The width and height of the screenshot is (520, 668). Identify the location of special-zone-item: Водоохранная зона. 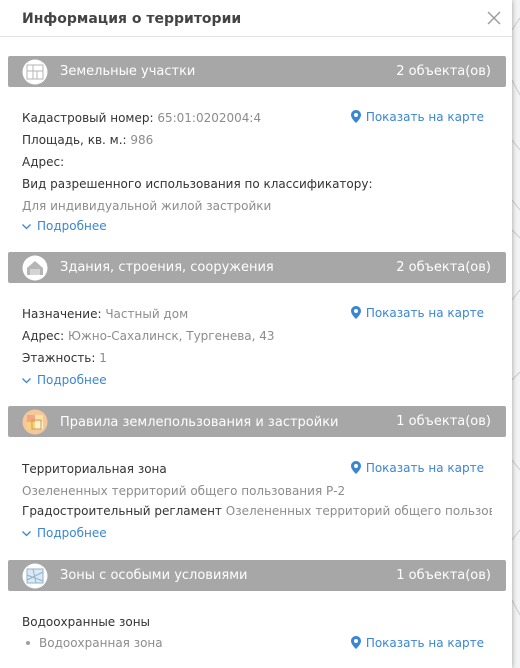
(92, 643).